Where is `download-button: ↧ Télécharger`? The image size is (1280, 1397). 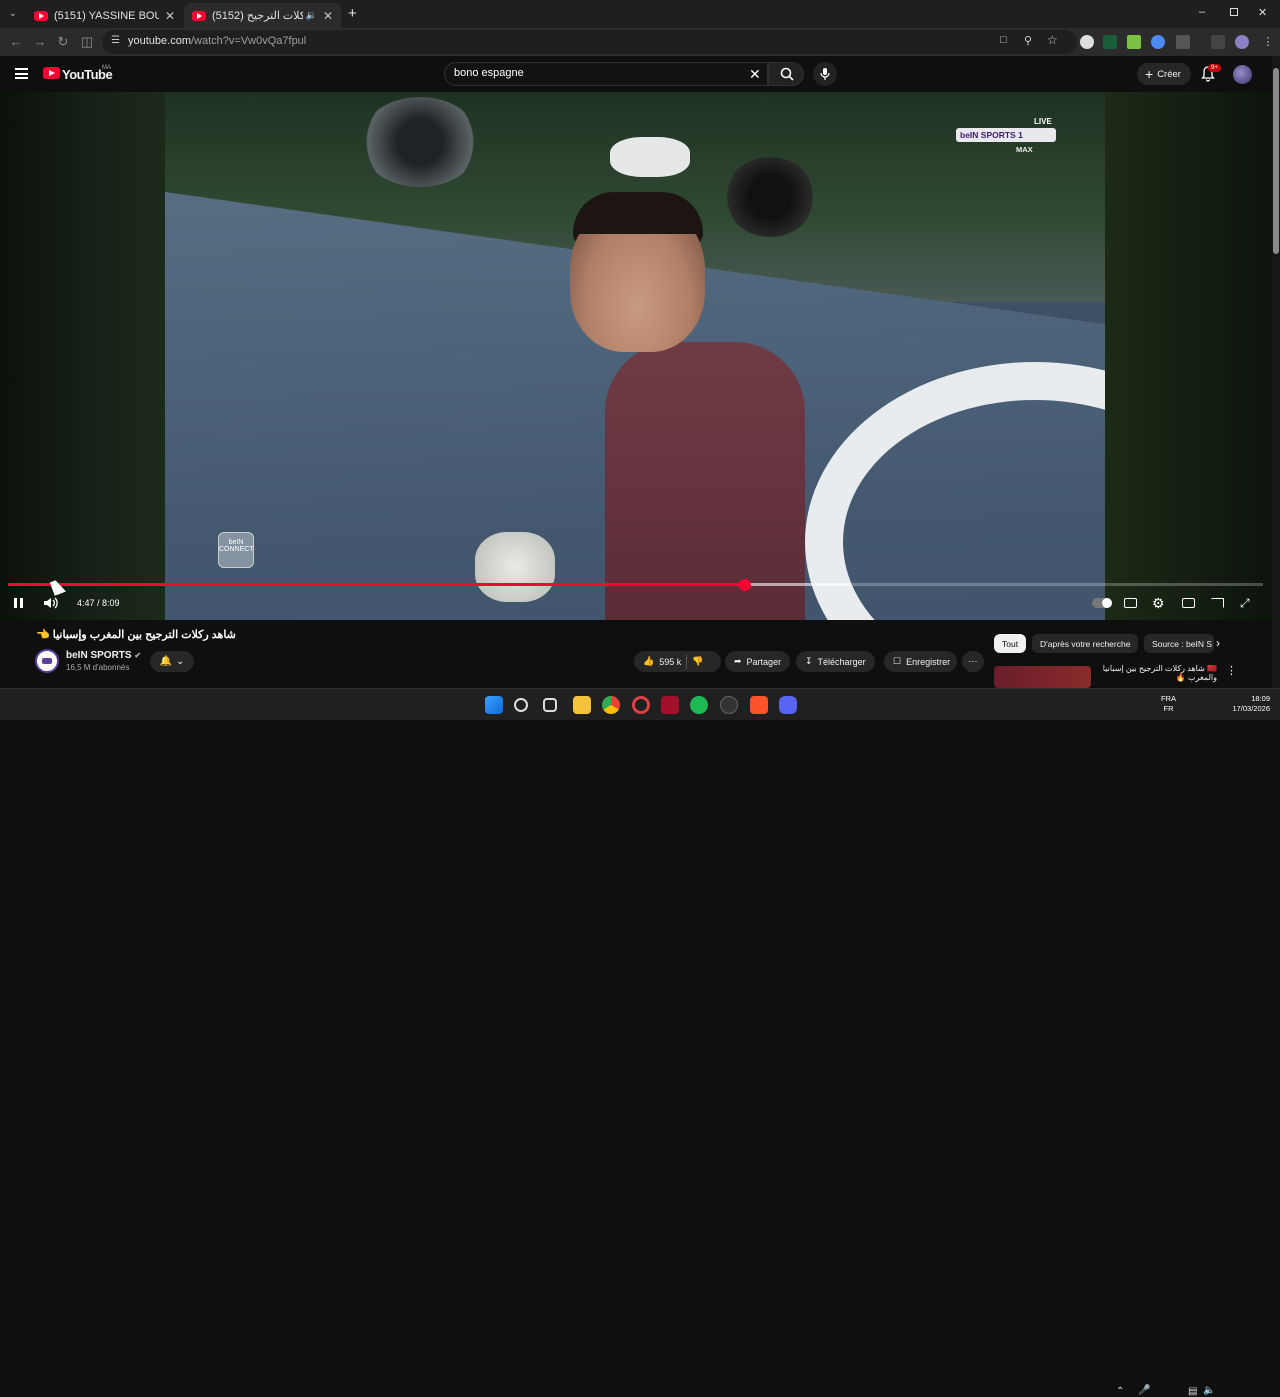
download-button: ↧ Télécharger is located at coordinates (835, 661).